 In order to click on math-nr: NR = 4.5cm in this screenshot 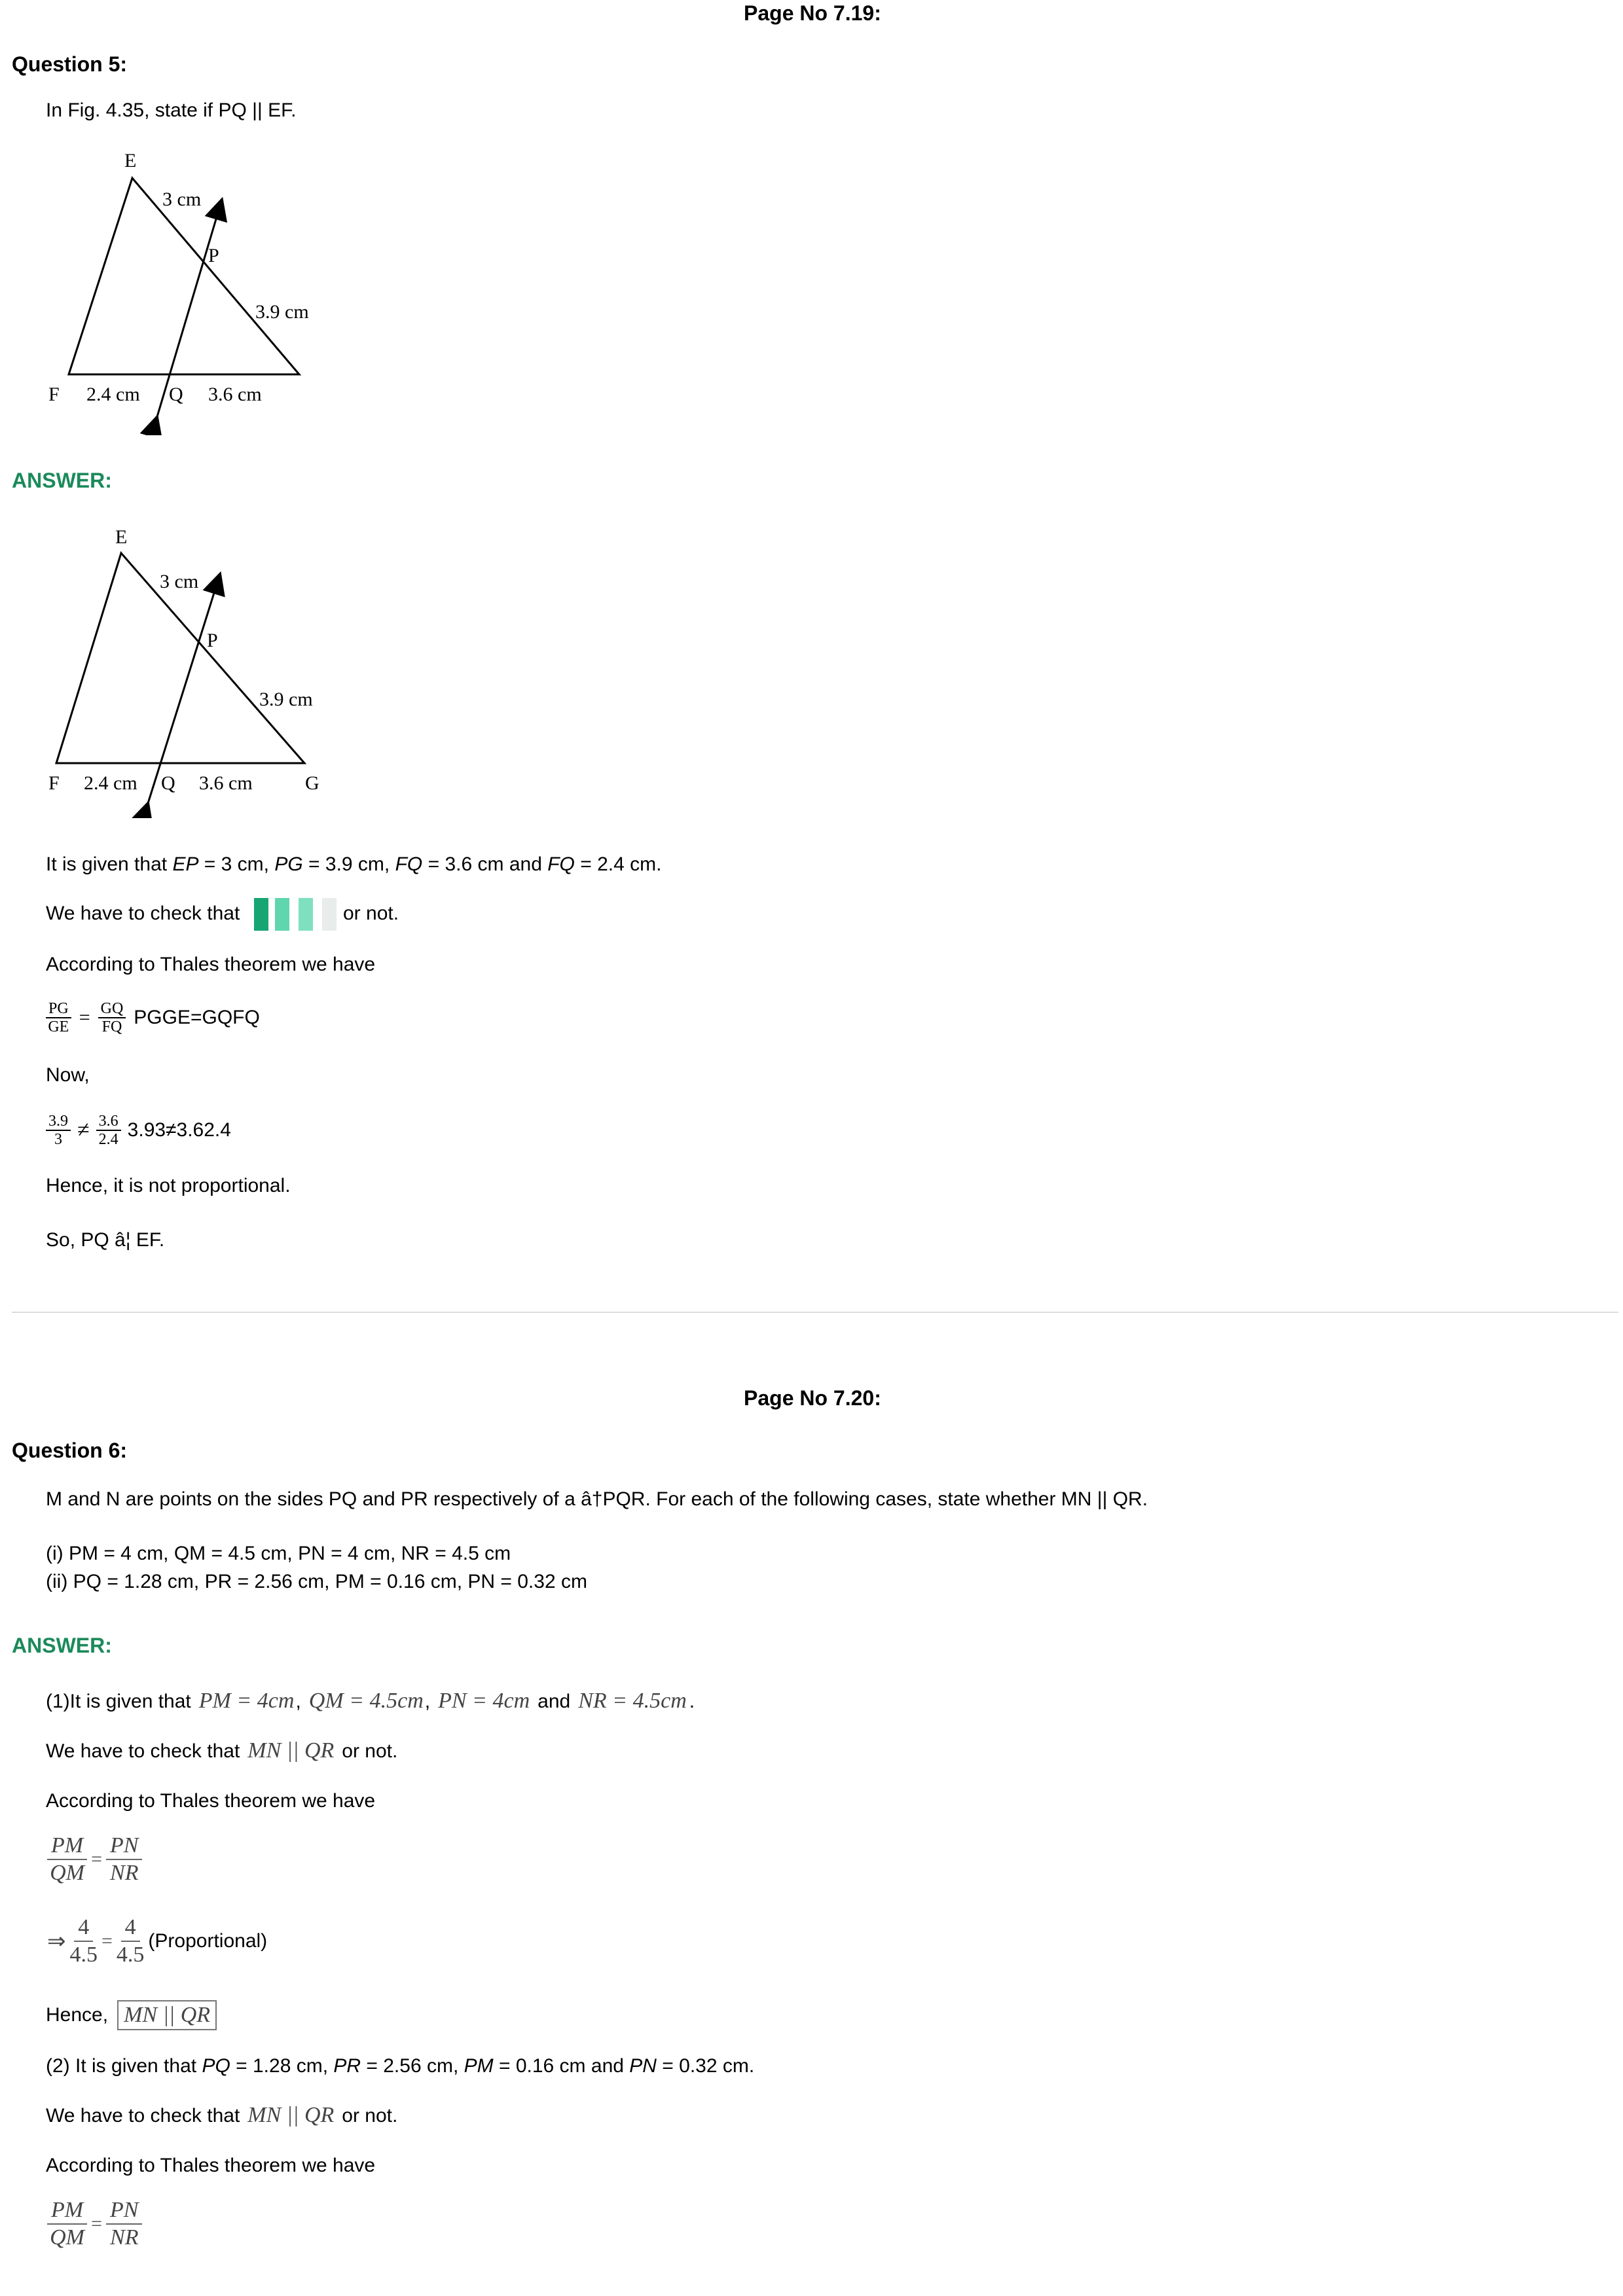, I will do `click(632, 1701)`.